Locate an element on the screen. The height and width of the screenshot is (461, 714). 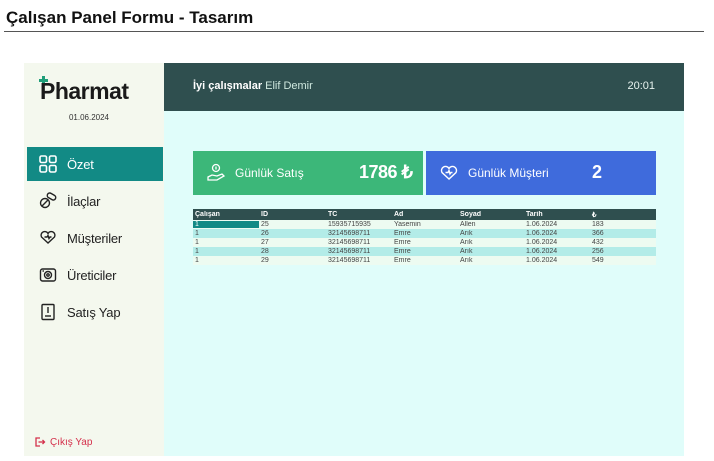
table-cell: 183 is located at coordinates (623, 224).